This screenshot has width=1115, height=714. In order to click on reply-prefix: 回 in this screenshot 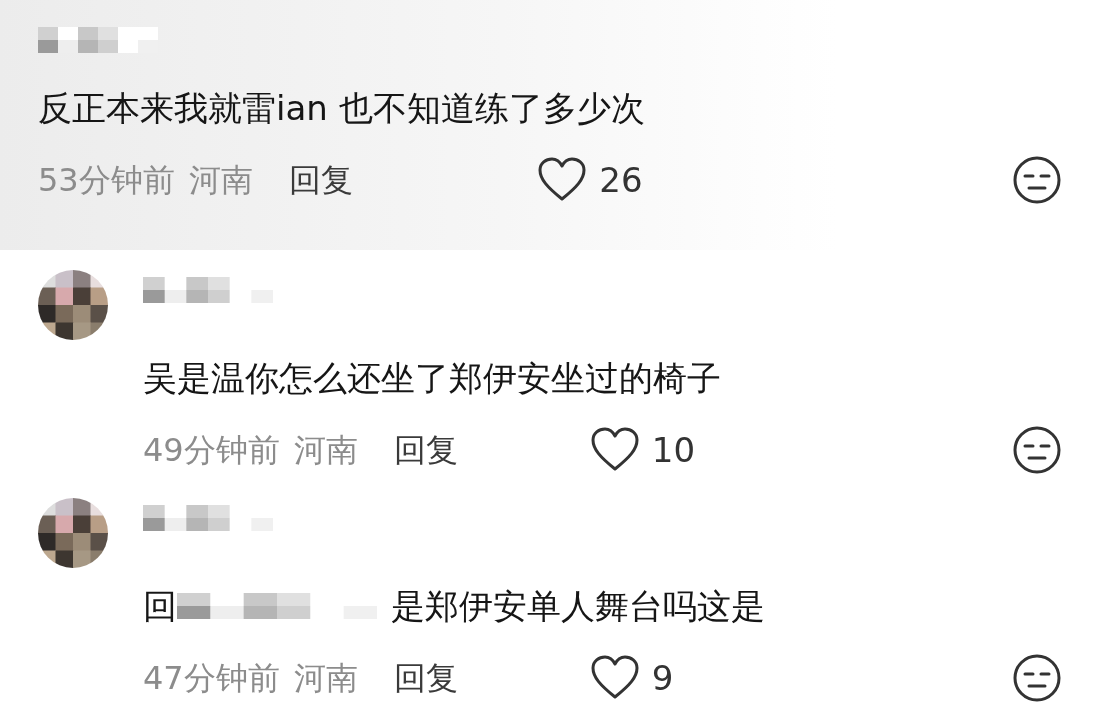, I will do `click(160, 606)`.